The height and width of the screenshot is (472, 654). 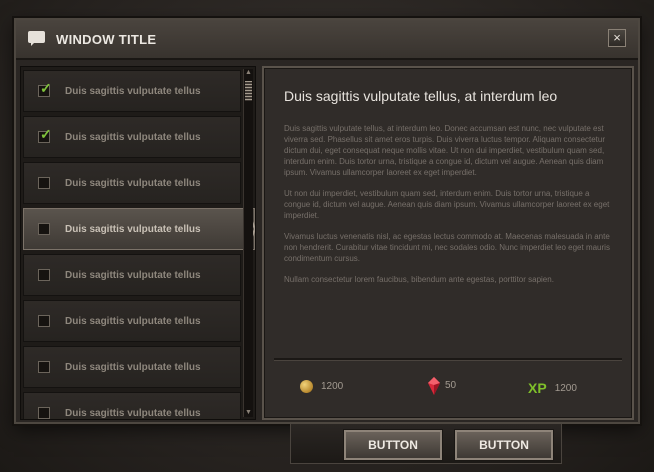 I want to click on close-button: ×, so click(x=617, y=38).